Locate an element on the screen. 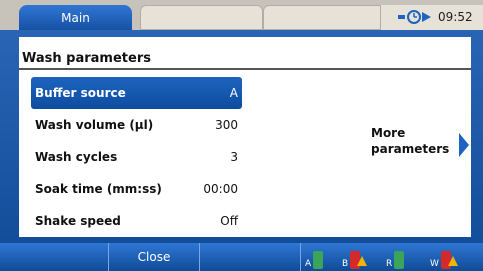 Image resolution: width=483 pixels, height=271 pixels. row-wash-volume: Wash volume (µl) 300 is located at coordinates (136, 125).